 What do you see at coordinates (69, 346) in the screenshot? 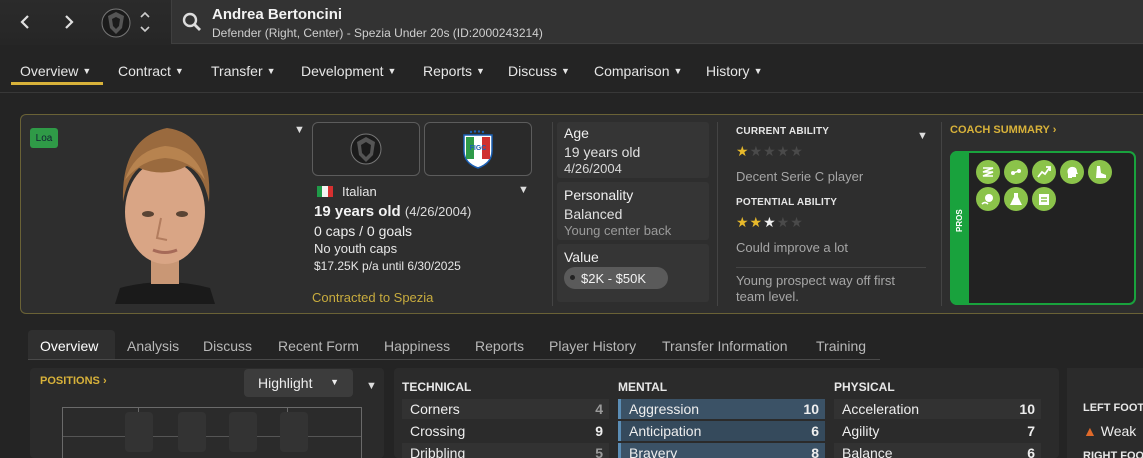
I see `tab-overview: Overview` at bounding box center [69, 346].